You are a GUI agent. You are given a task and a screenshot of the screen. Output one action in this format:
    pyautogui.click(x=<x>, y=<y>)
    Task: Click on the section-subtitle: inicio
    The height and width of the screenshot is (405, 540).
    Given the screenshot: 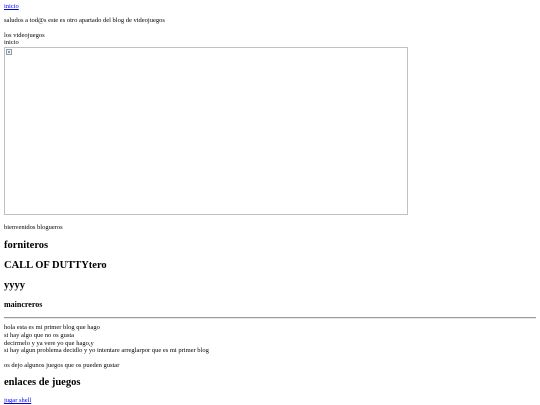 What is the action you would take?
    pyautogui.click(x=11, y=42)
    